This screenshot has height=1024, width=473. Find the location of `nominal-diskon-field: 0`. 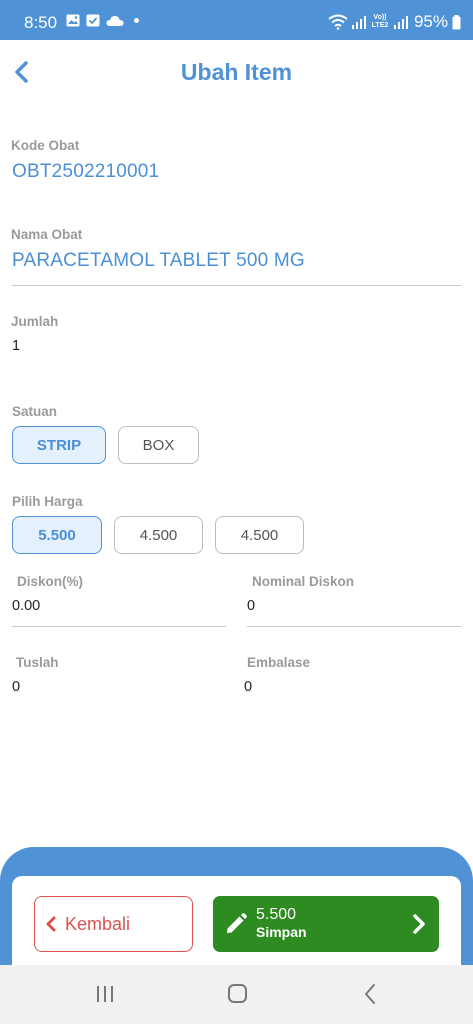

nominal-diskon-field: 0 is located at coordinates (251, 606).